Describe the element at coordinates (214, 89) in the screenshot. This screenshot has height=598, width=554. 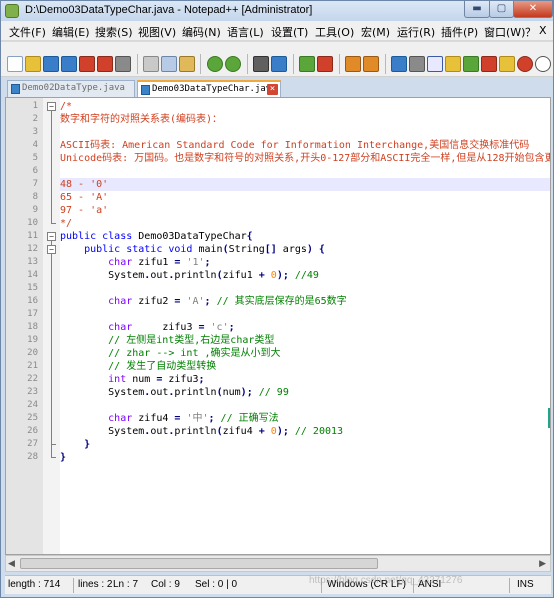
I see `tab-label: Demo03DataTypeChar.java` at that location.